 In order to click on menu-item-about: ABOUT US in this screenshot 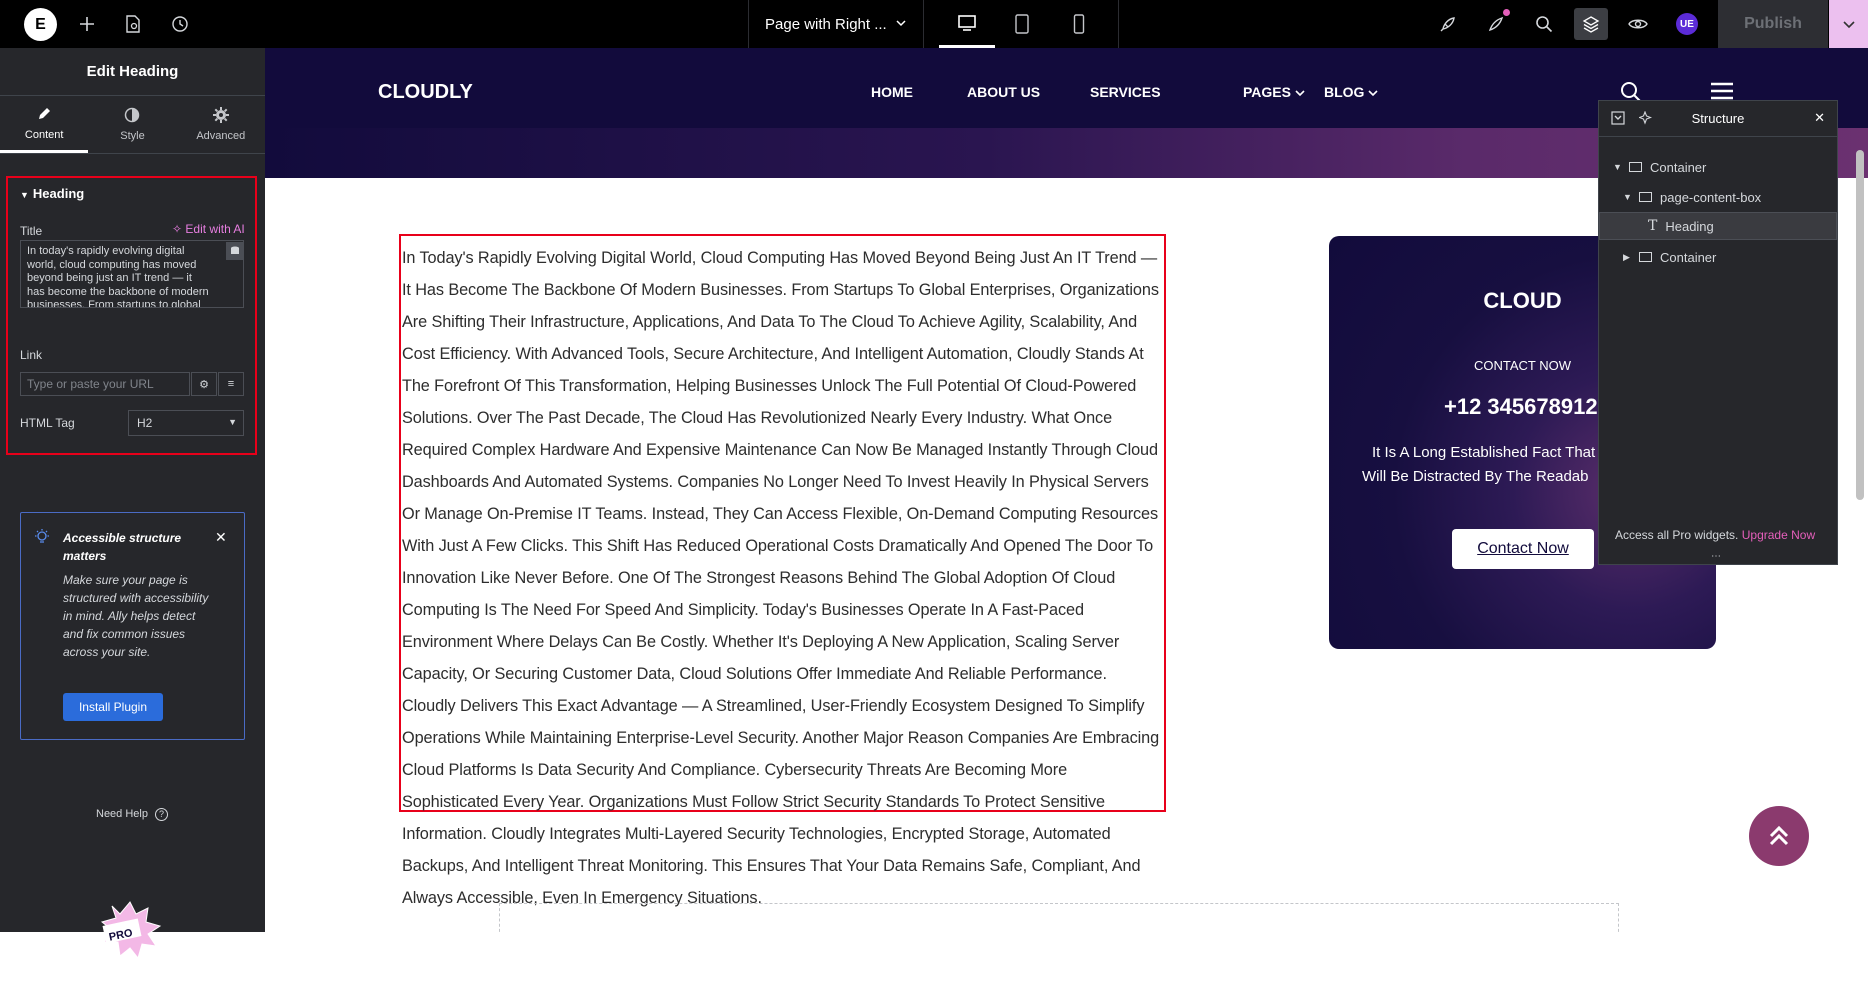, I will do `click(1003, 92)`.